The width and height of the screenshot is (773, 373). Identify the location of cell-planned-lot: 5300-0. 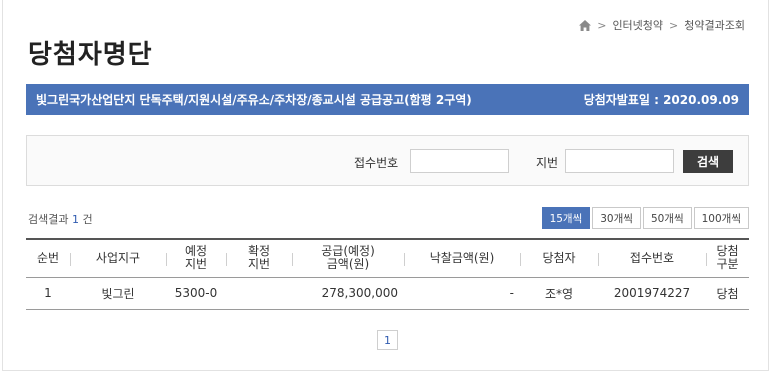
(196, 293).